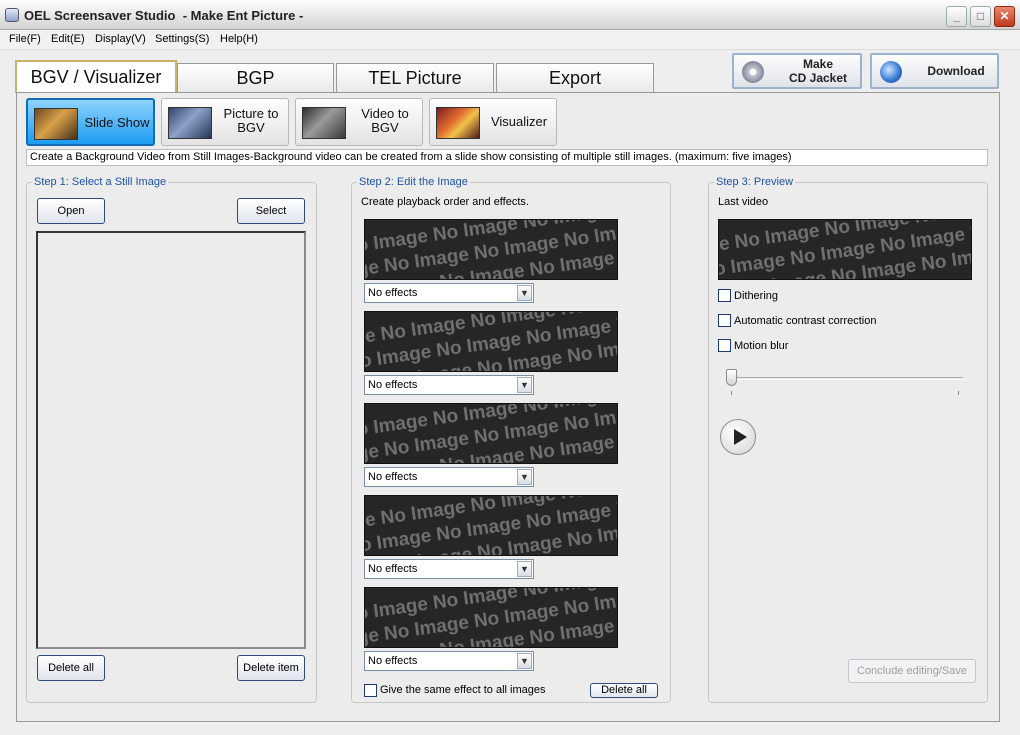  Describe the element at coordinates (117, 122) in the screenshot. I see `mode-slide-show-label: Slide Show` at that location.